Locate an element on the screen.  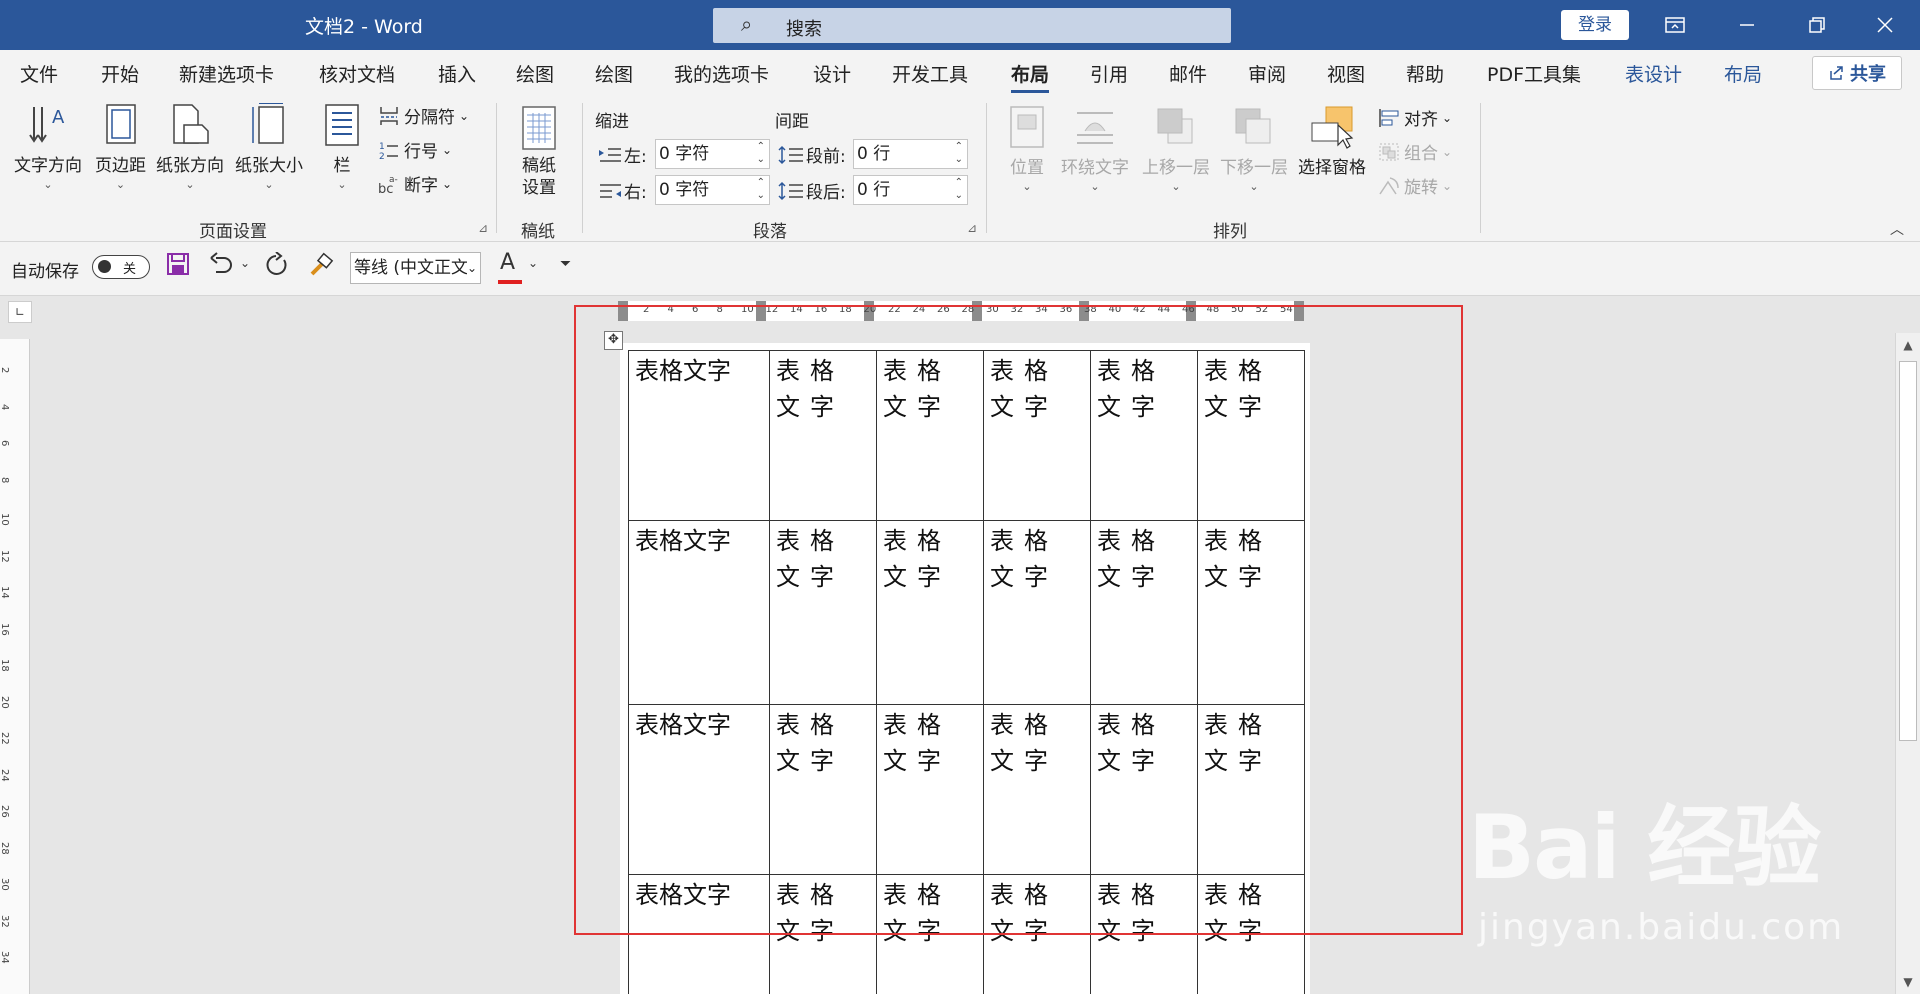
ruler-tick: 4 is located at coordinates (5, 406).